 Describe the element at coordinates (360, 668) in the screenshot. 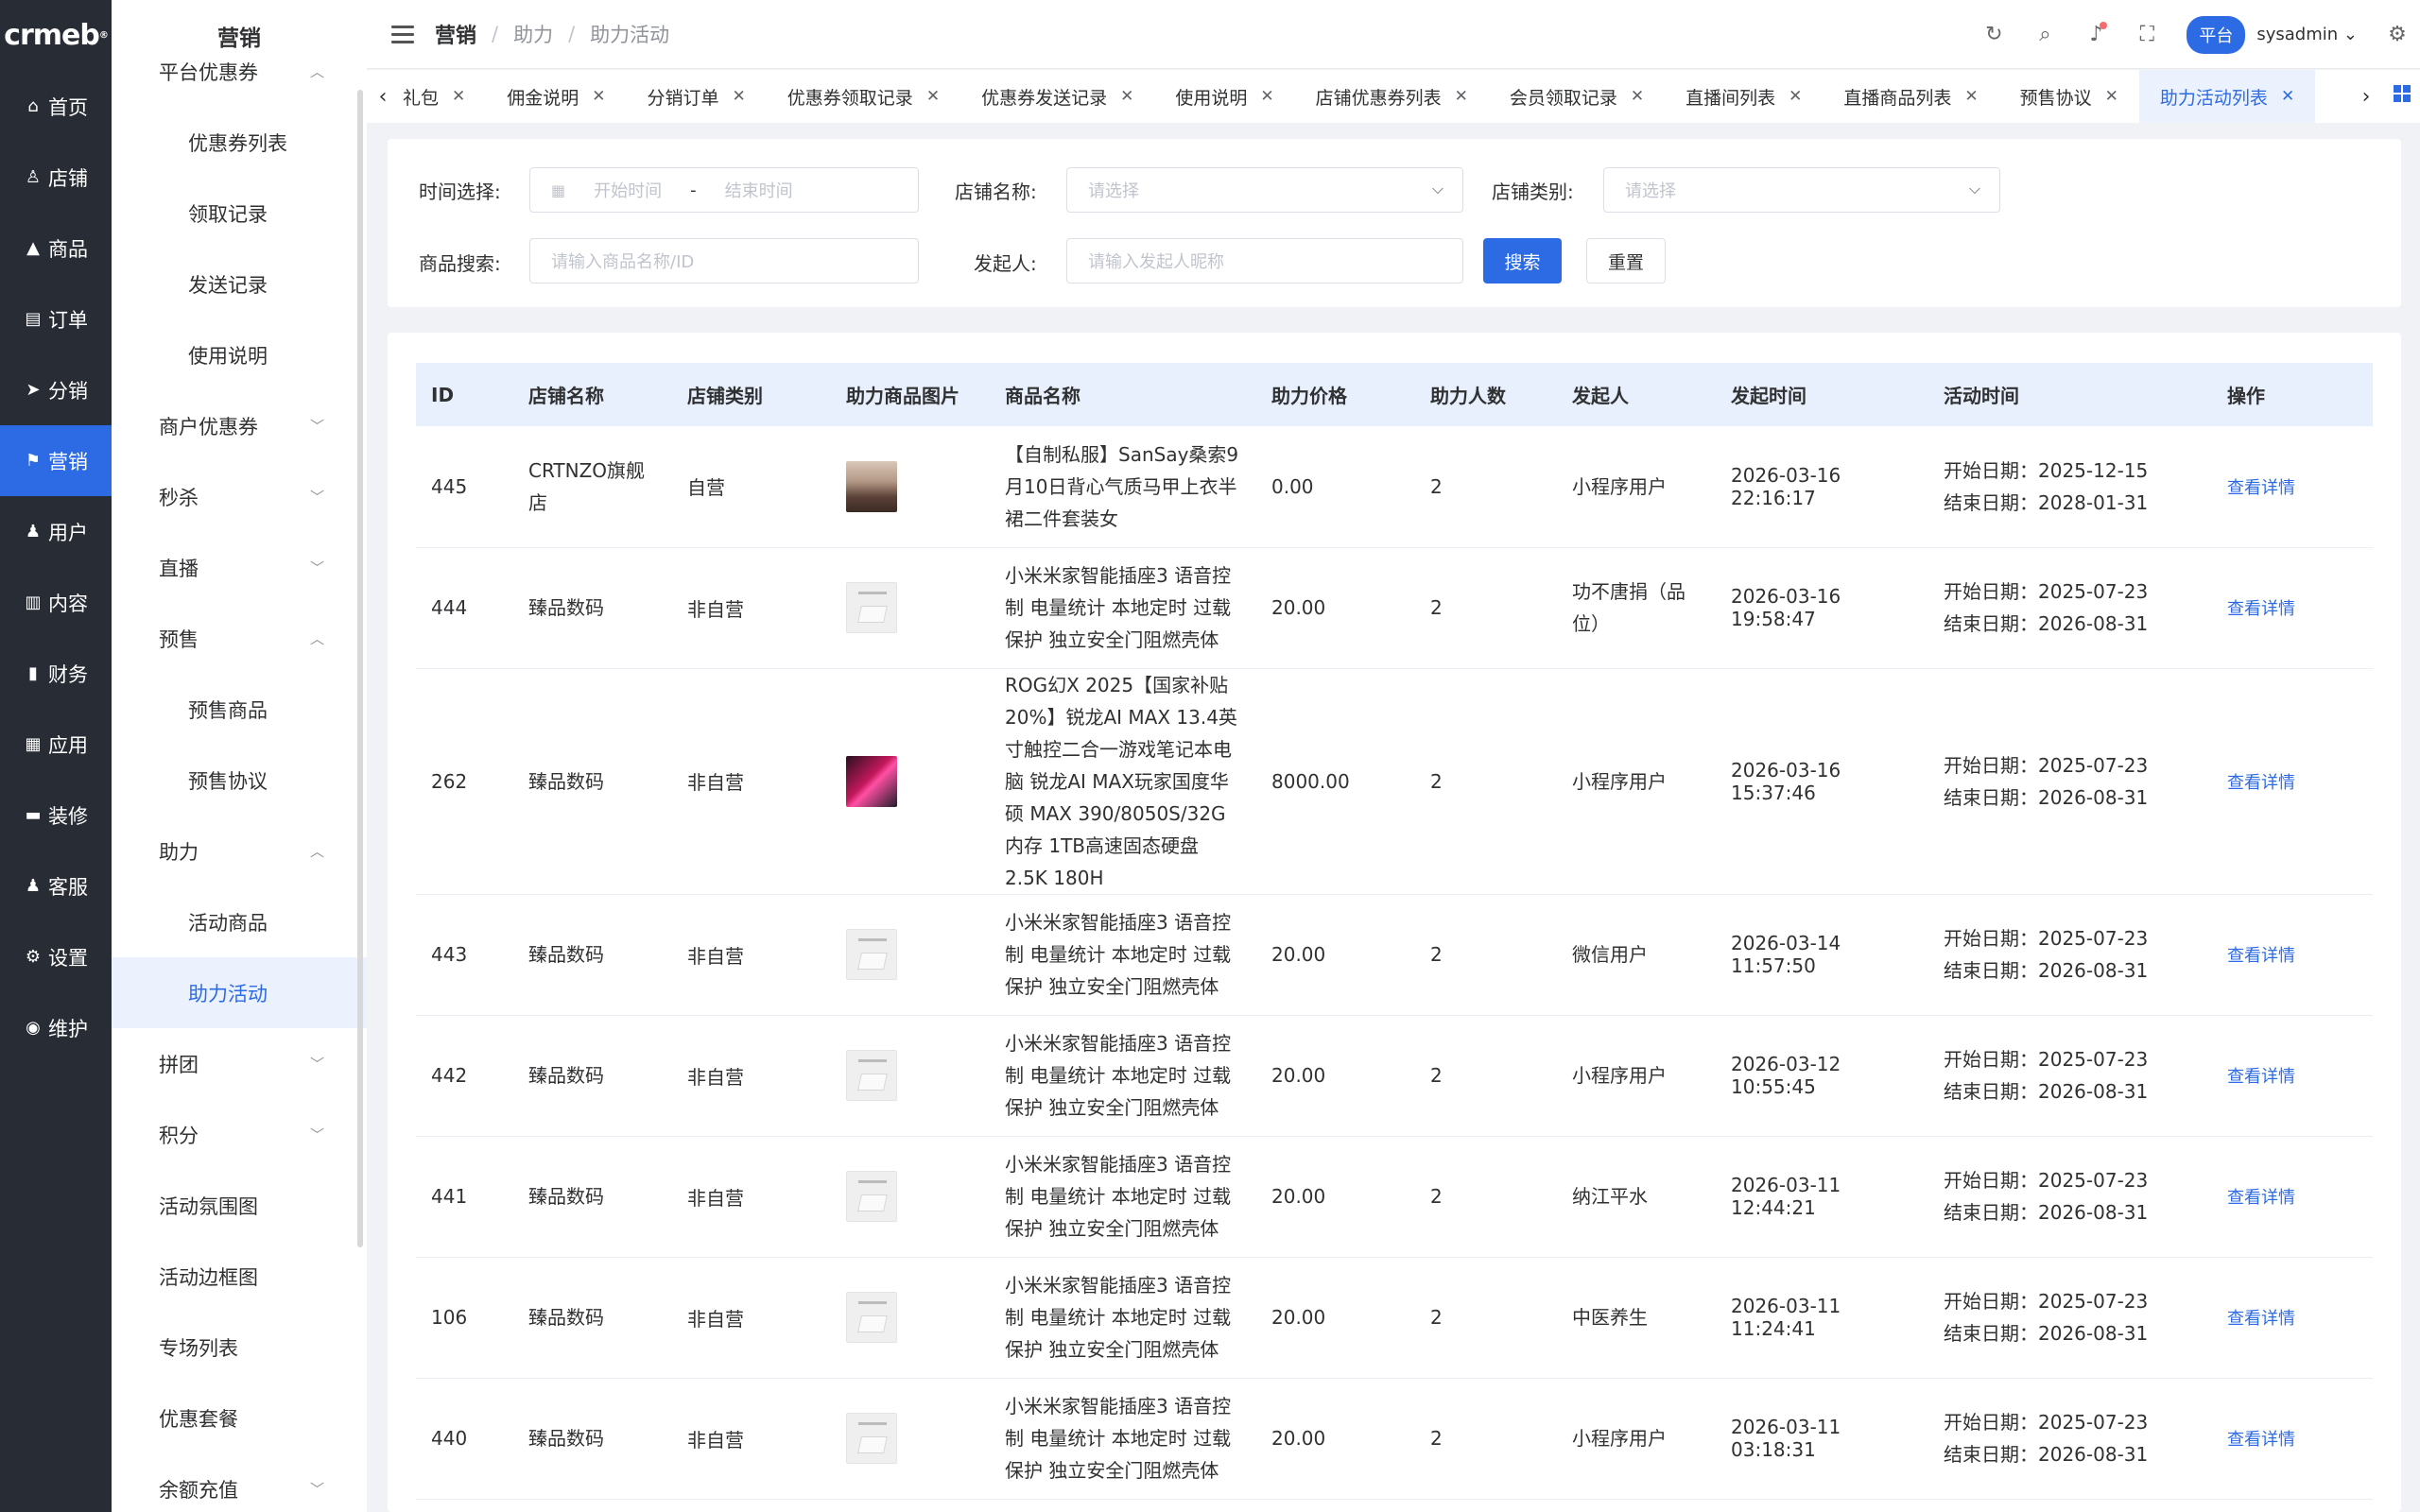

I see `sidebar-scrollbar` at that location.